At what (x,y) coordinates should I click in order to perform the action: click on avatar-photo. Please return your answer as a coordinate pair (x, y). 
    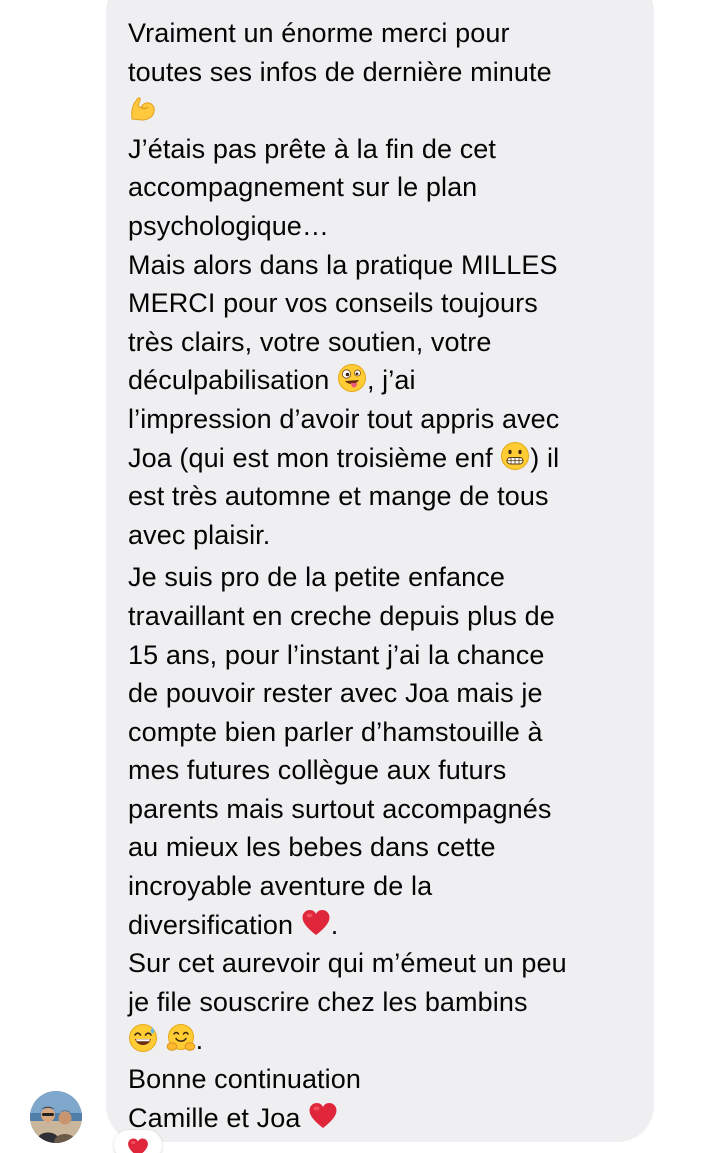
    Looking at the image, I should click on (56, 1117).